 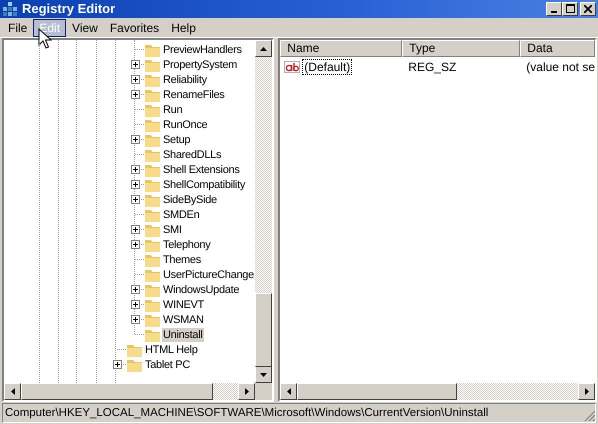 I want to click on resize-grip-icon, so click(x=590, y=416).